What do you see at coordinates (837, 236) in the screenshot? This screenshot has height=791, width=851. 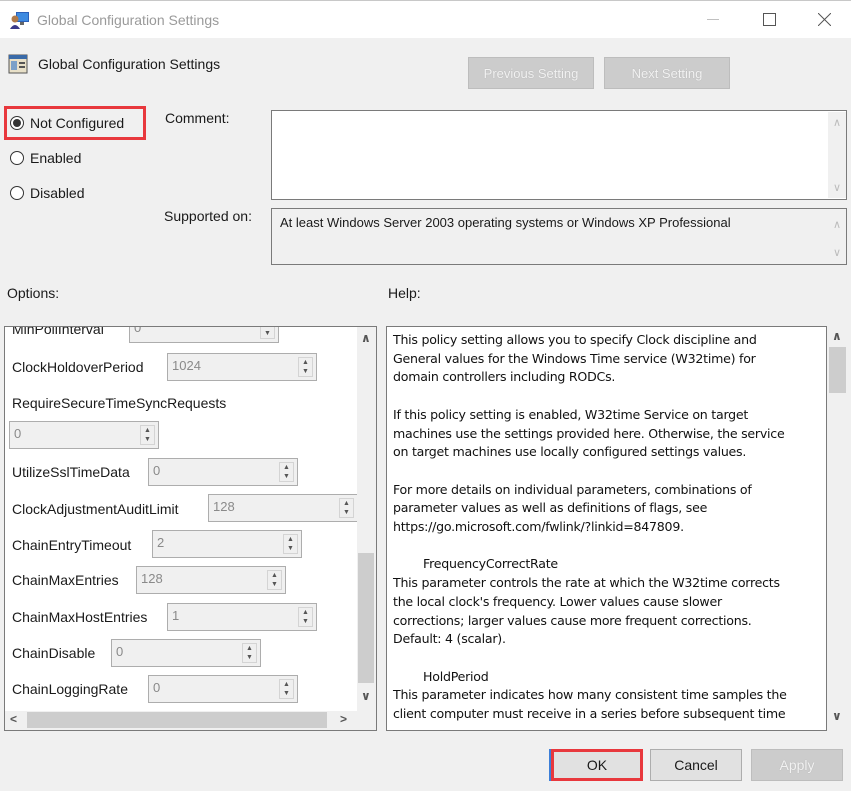 I see `supported-scrollbar: ∧ ∨` at bounding box center [837, 236].